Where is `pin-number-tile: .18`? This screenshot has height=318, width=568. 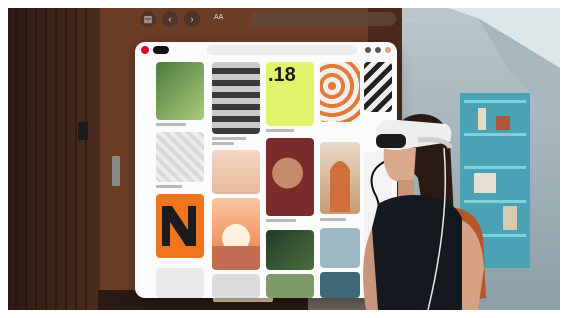 pin-number-tile: .18 is located at coordinates (290, 94).